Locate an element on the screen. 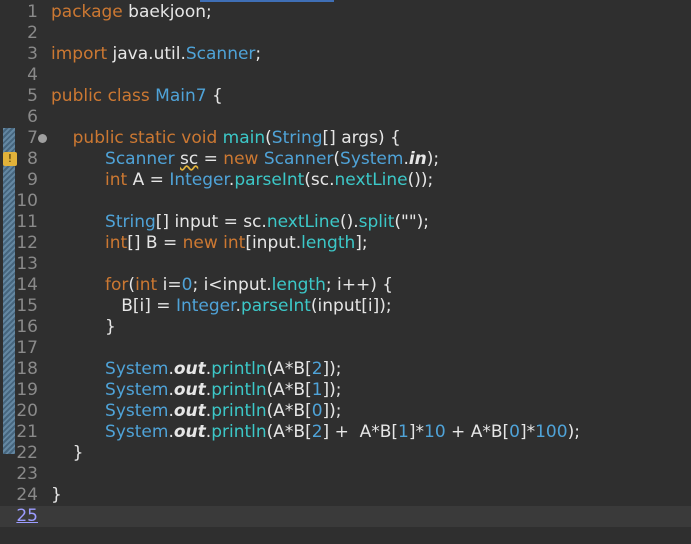  line-number: 12 is located at coordinates (27, 243).